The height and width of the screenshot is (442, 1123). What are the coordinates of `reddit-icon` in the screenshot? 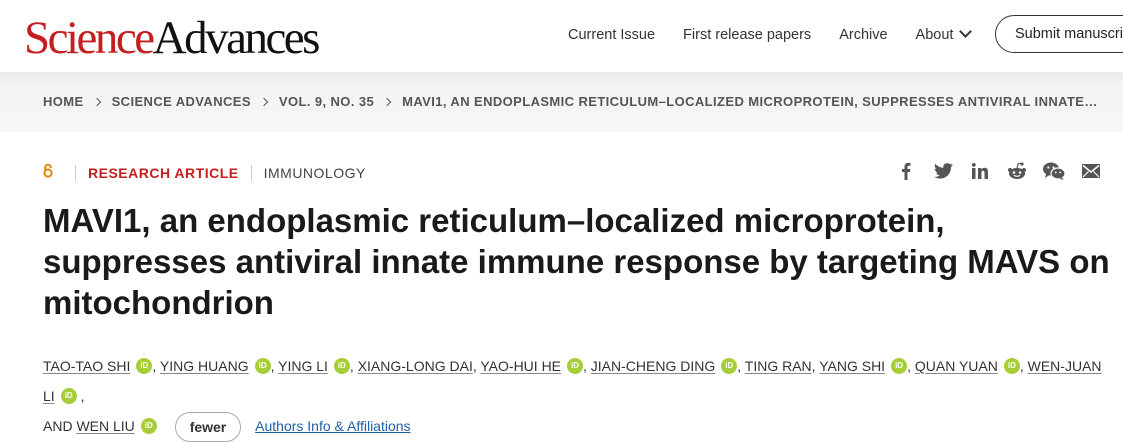 It's located at (1017, 171).